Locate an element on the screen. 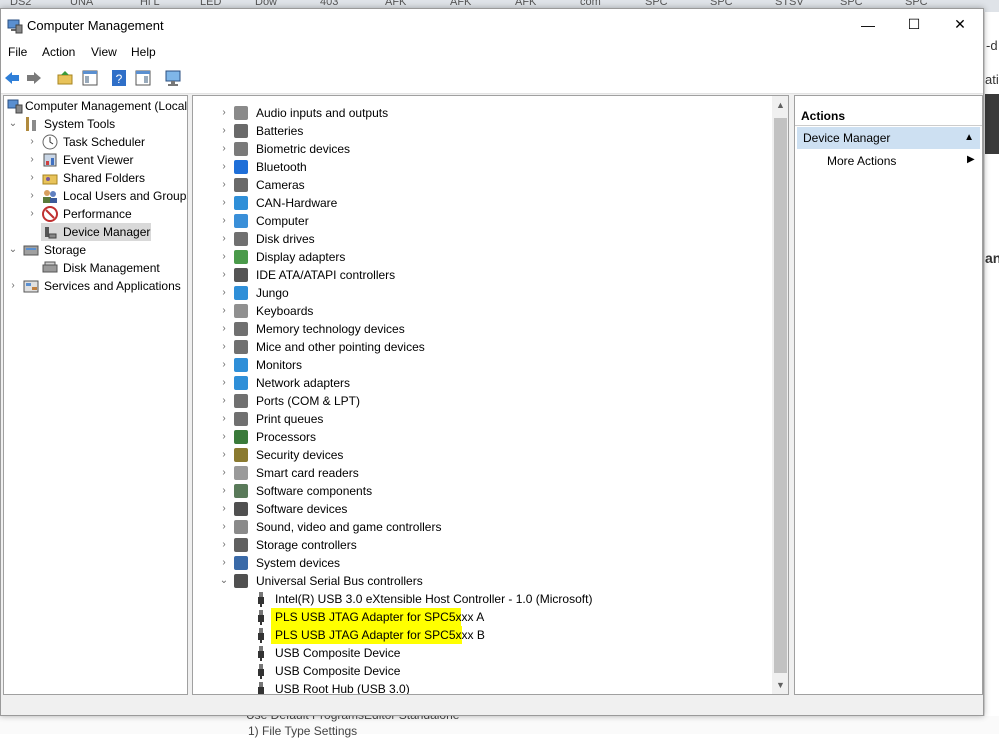 Image resolution: width=999 pixels, height=738 pixels. device-category-label: CAN-Hardware is located at coordinates (297, 203).